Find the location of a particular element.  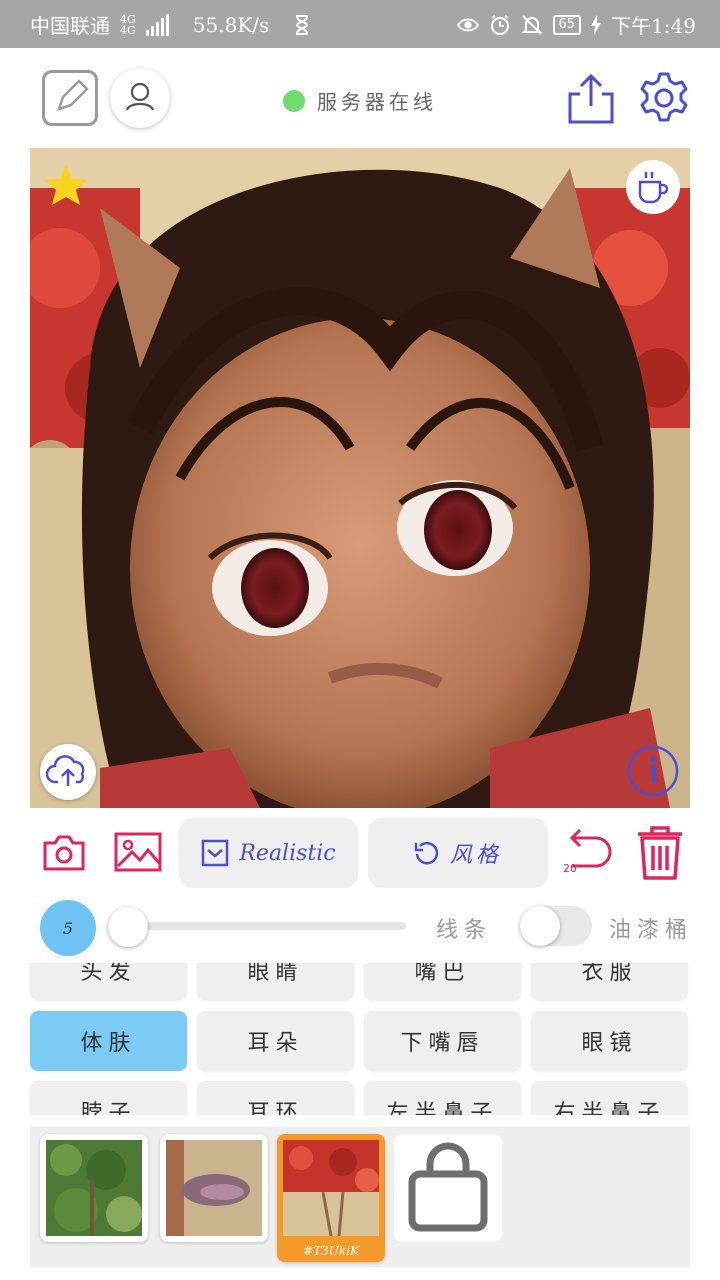

coffee-icon is located at coordinates (653, 188).